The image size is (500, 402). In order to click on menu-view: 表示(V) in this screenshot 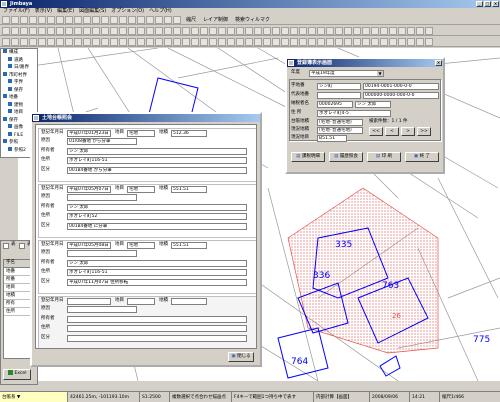, I will do `click(43, 11)`.